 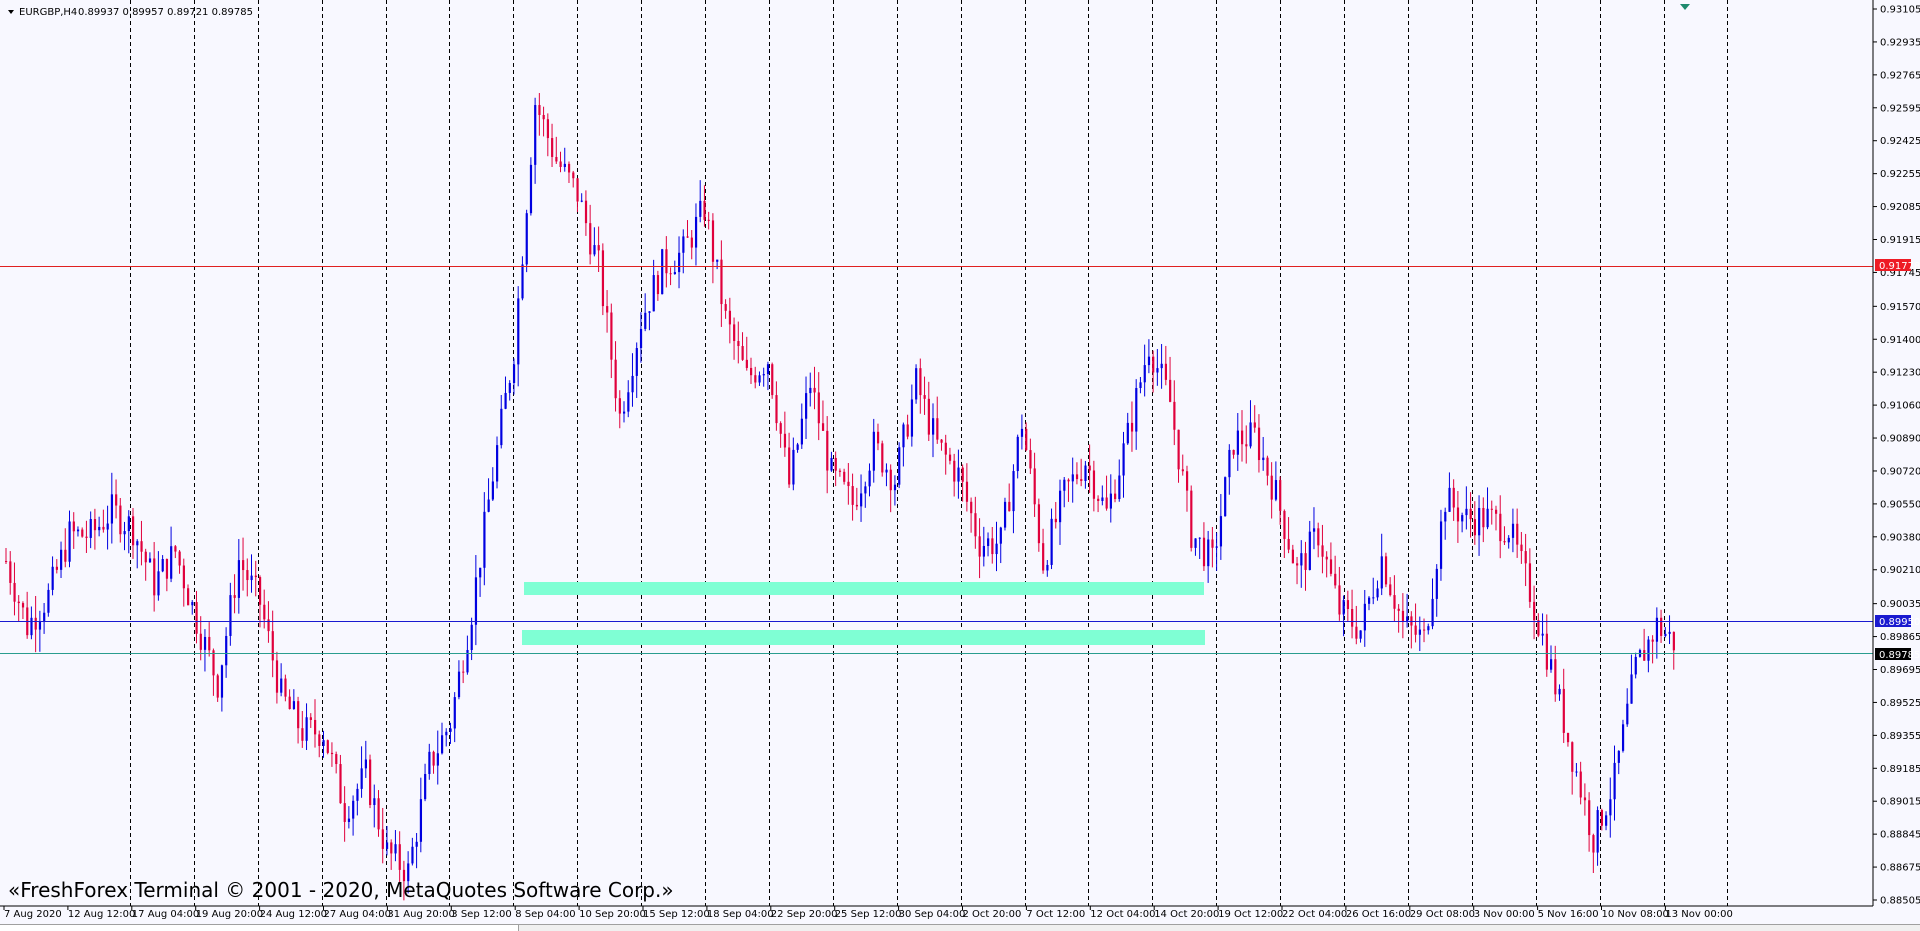 I want to click on chart-tab, so click(x=259, y=928).